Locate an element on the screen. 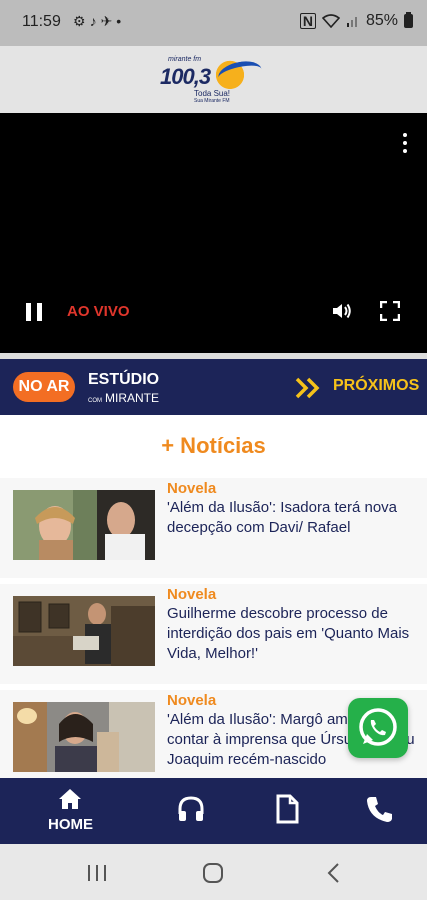 This screenshot has height=900, width=427. document-icon is located at coordinates (287, 809).